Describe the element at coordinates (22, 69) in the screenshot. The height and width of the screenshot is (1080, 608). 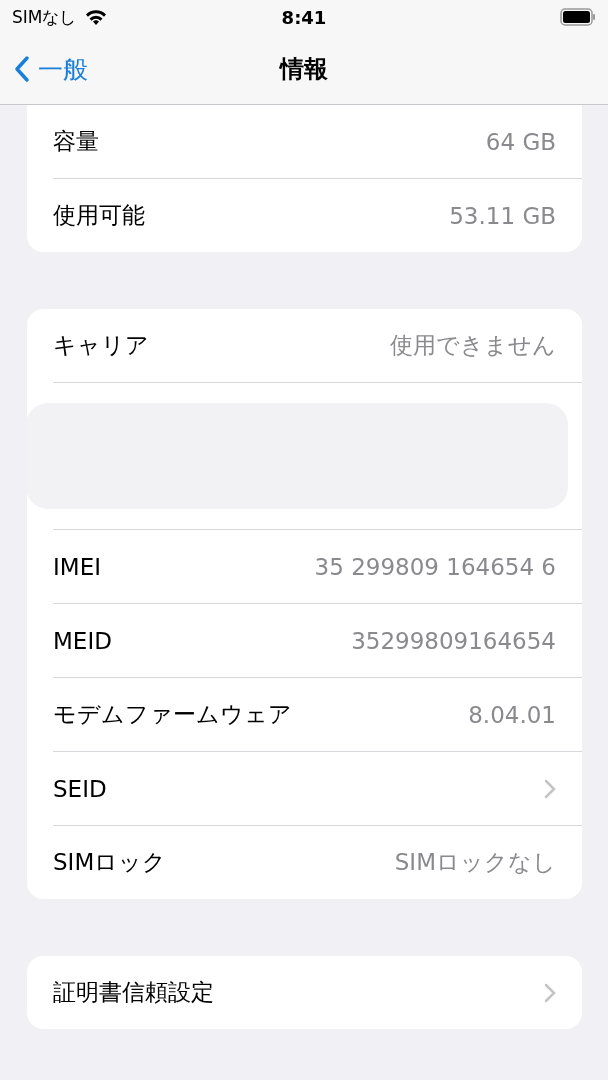
I see `back-chevron-icon` at that location.